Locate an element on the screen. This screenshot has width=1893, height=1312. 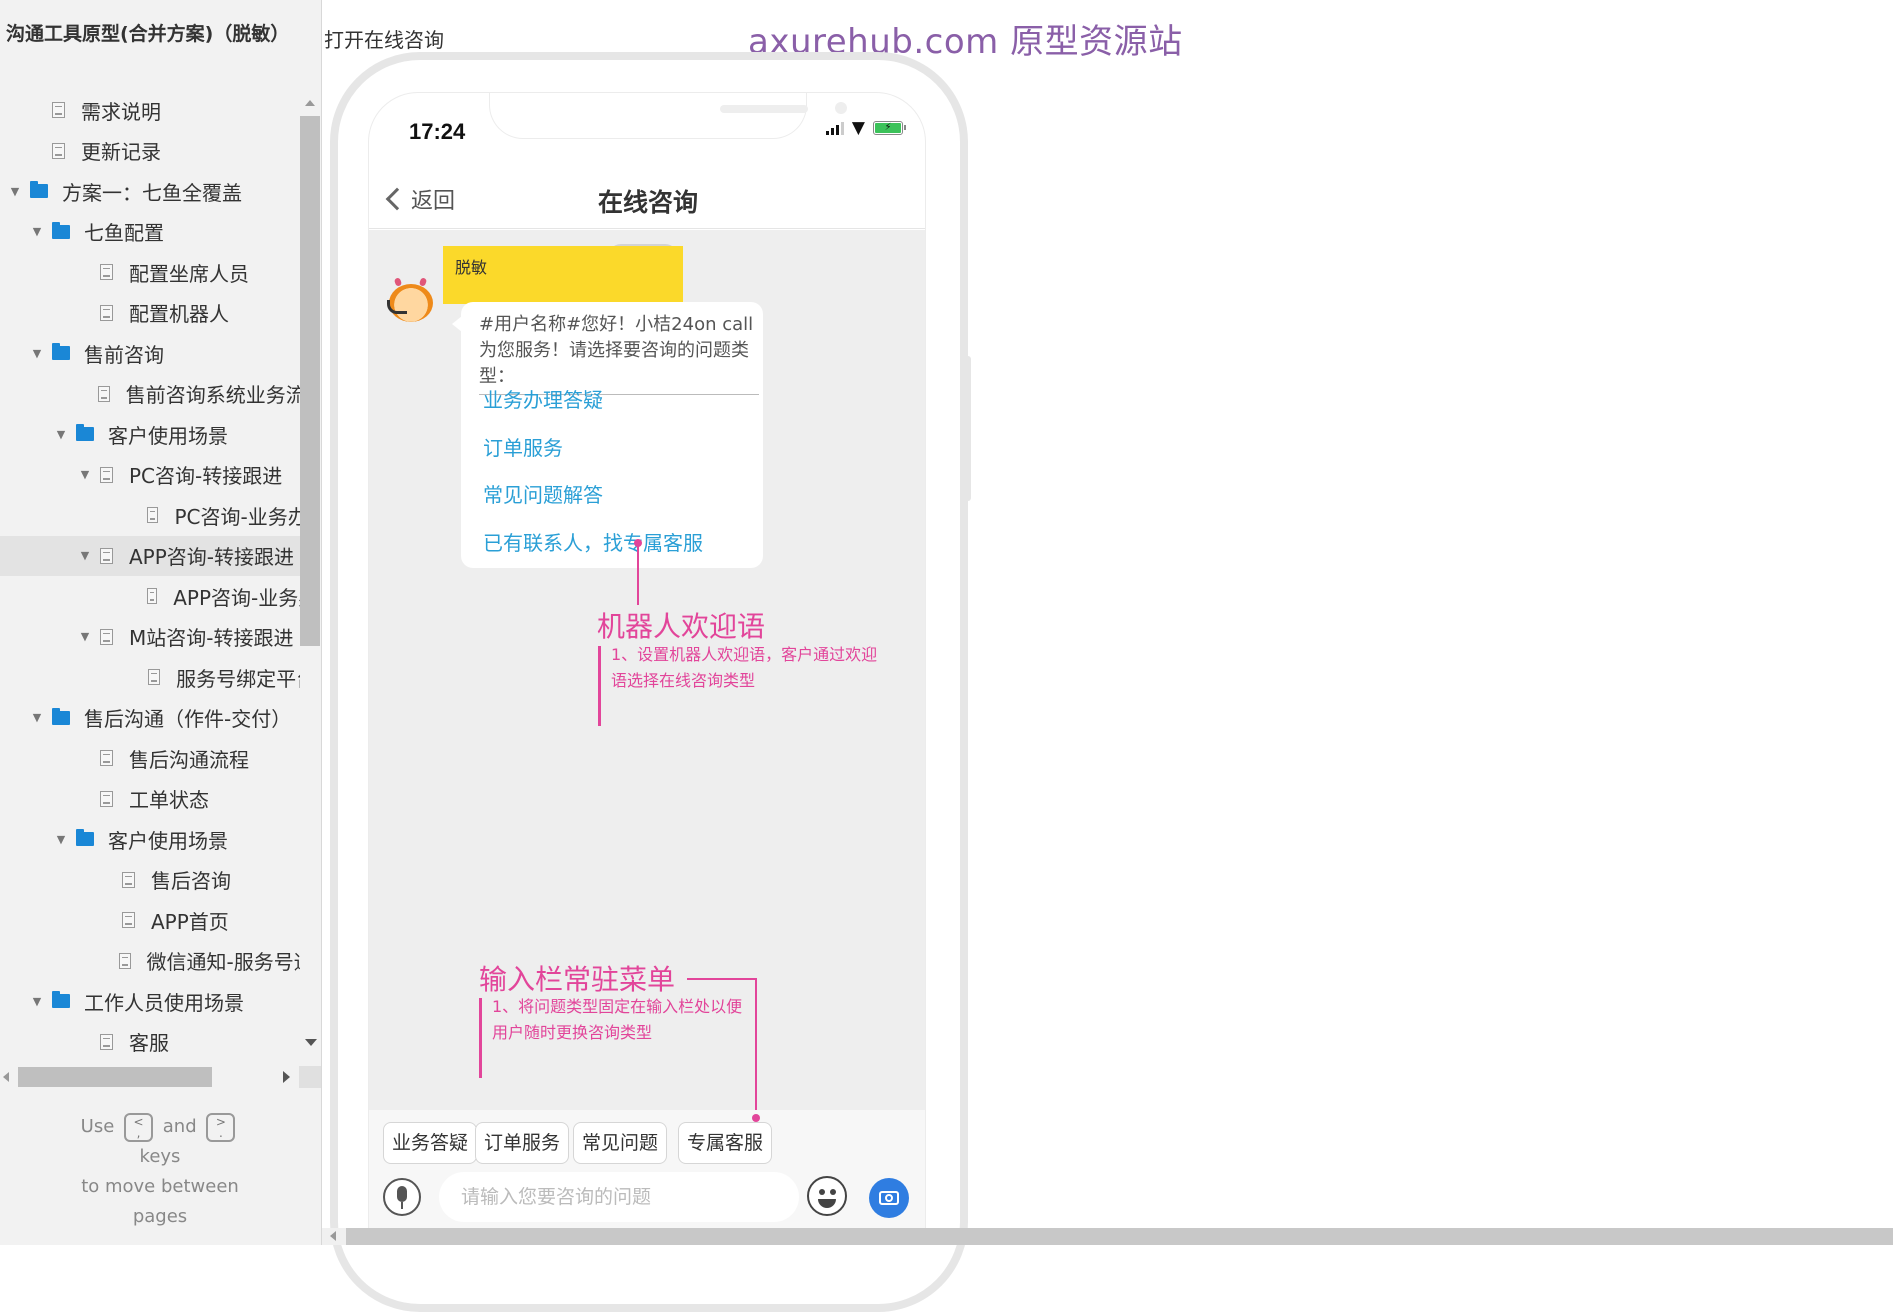
tree-item: ▼APP首页 is located at coordinates (150, 920).